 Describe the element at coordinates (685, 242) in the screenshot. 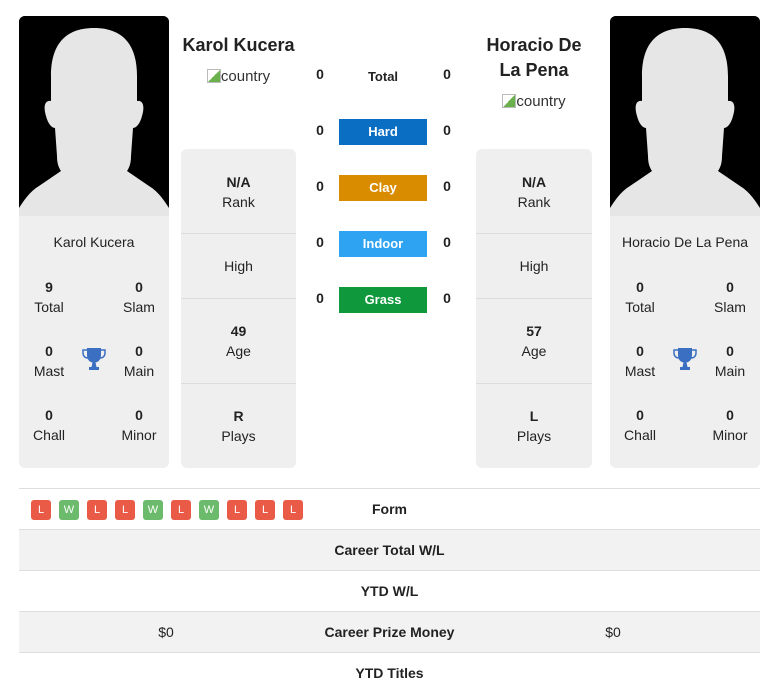

I see `player2-card-name: Horacio De La Pena` at that location.